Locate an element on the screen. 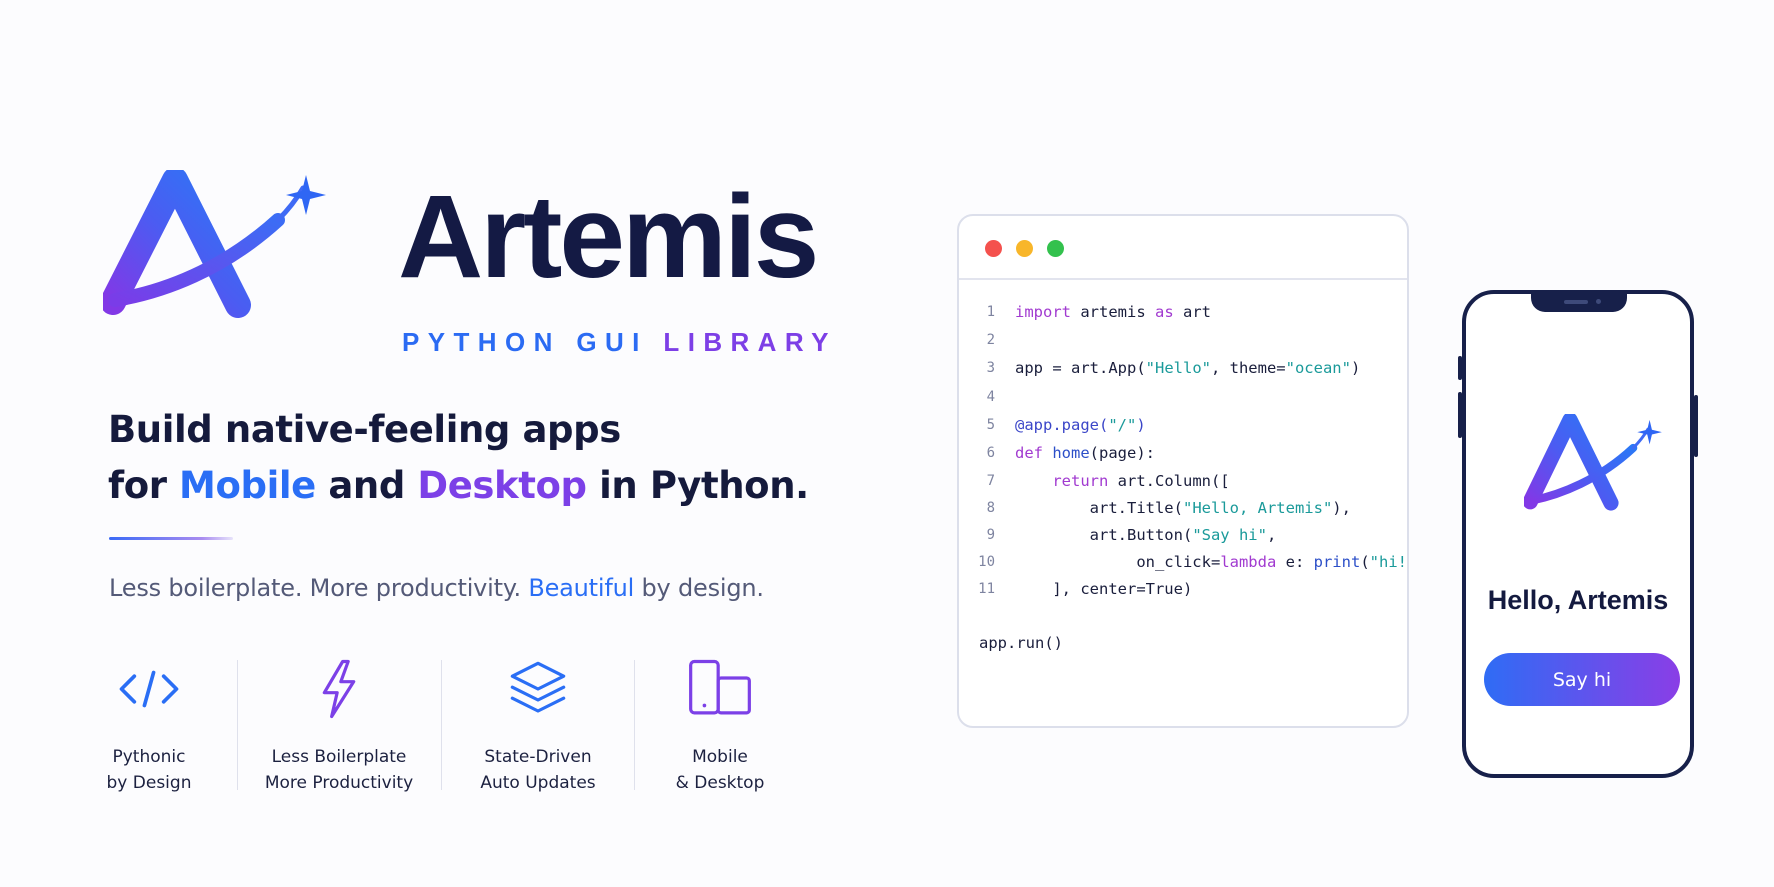 This screenshot has height=887, width=1774. code-window-titlebar is located at coordinates (1183, 248).